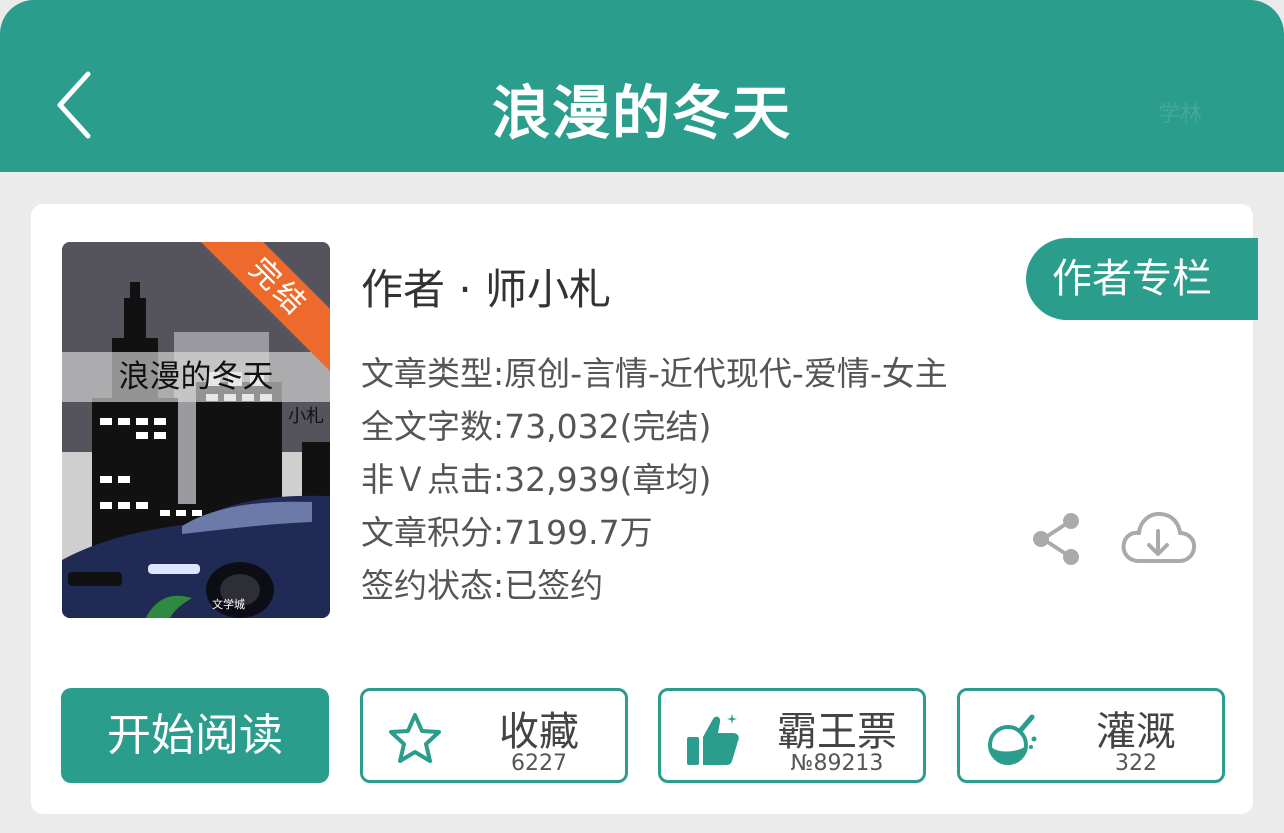 The image size is (1284, 833). What do you see at coordinates (494, 735) in the screenshot?
I see `favorite-button: 收藏 6227` at bounding box center [494, 735].